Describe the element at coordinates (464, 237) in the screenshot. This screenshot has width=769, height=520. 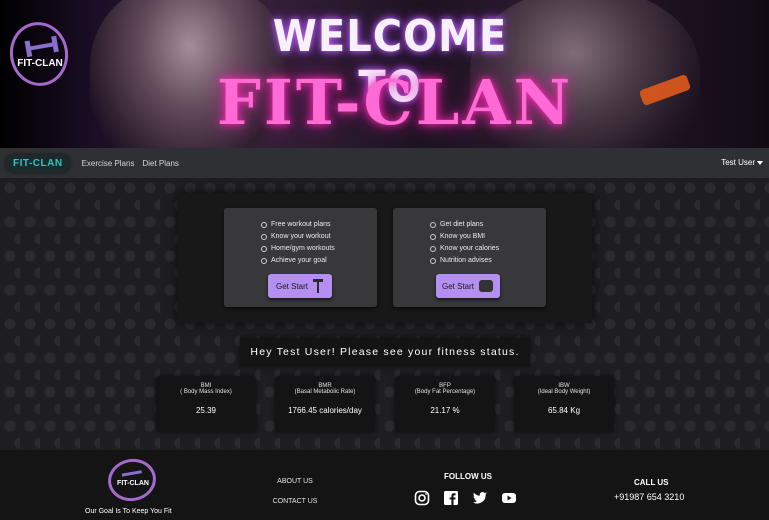
I see `list-item: Know you BMI` at that location.